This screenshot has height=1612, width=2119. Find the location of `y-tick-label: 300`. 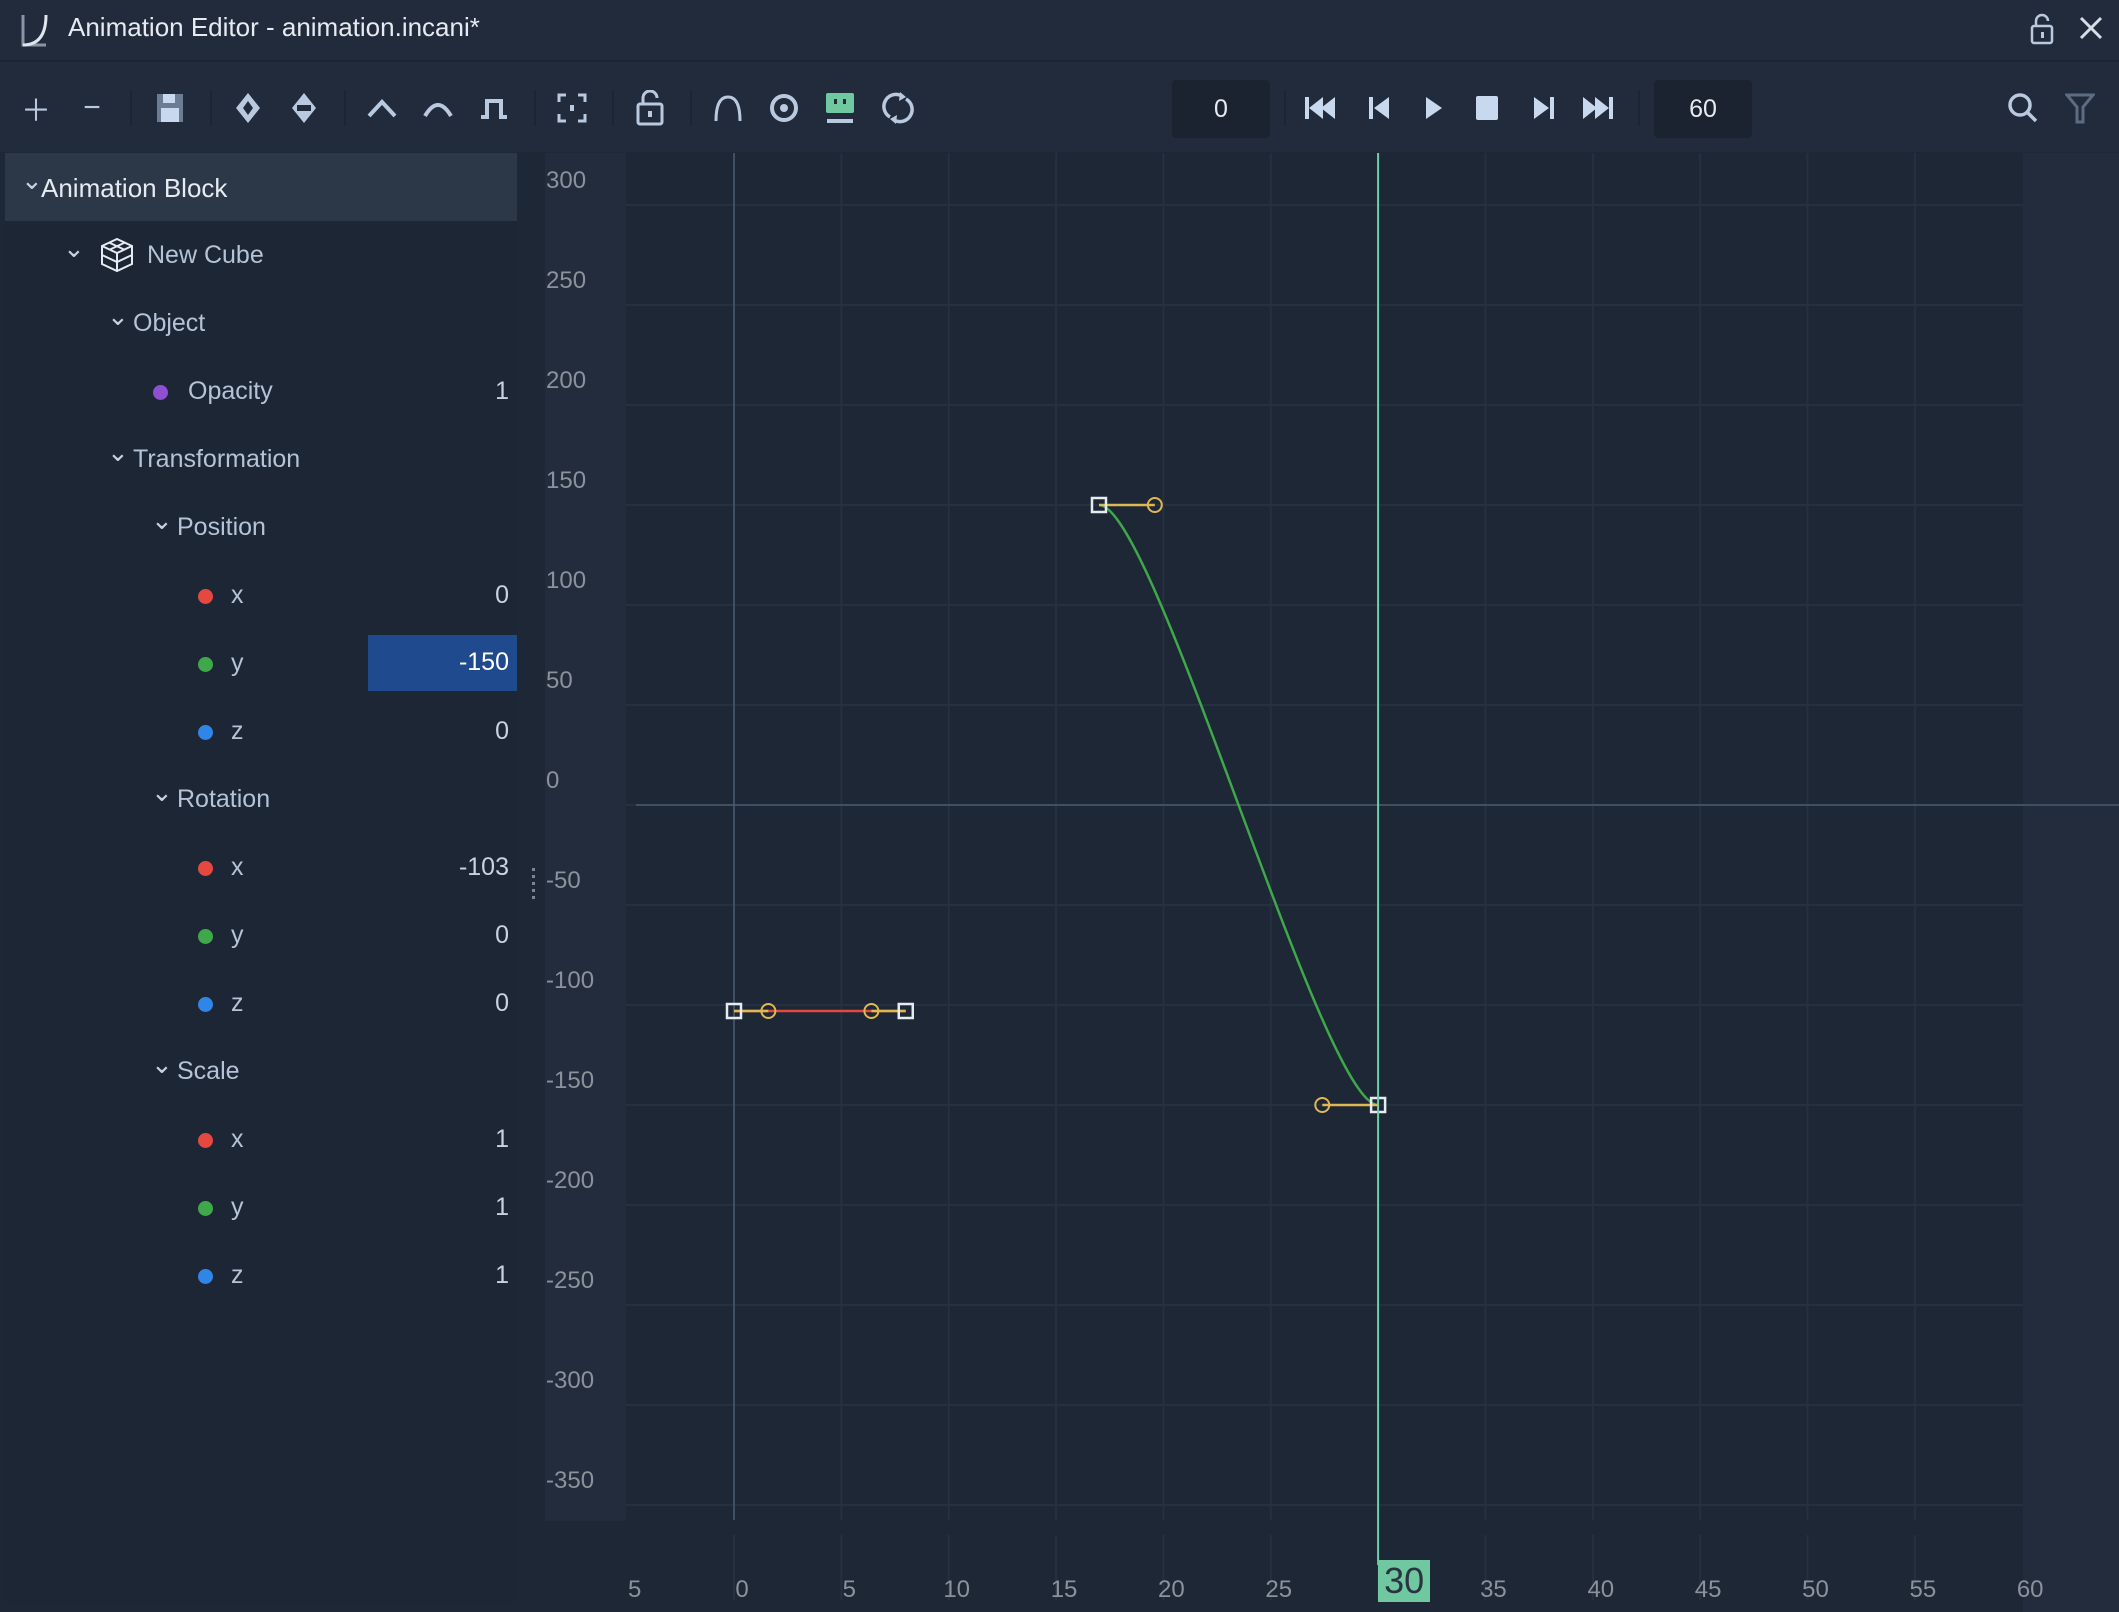

y-tick-label: 300 is located at coordinates (566, 180).